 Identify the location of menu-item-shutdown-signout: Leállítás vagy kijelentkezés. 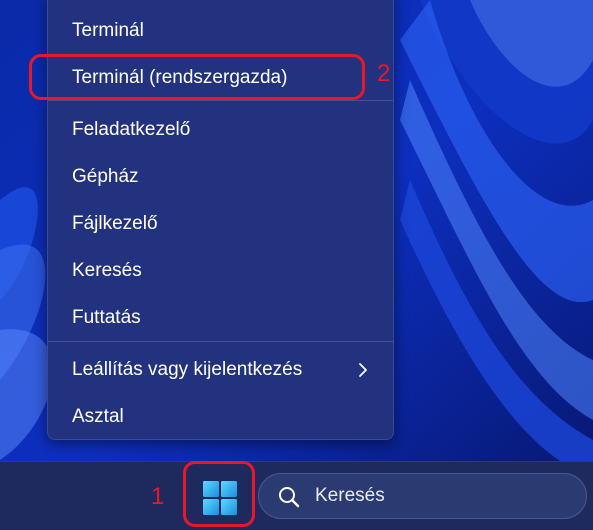
(220, 370).